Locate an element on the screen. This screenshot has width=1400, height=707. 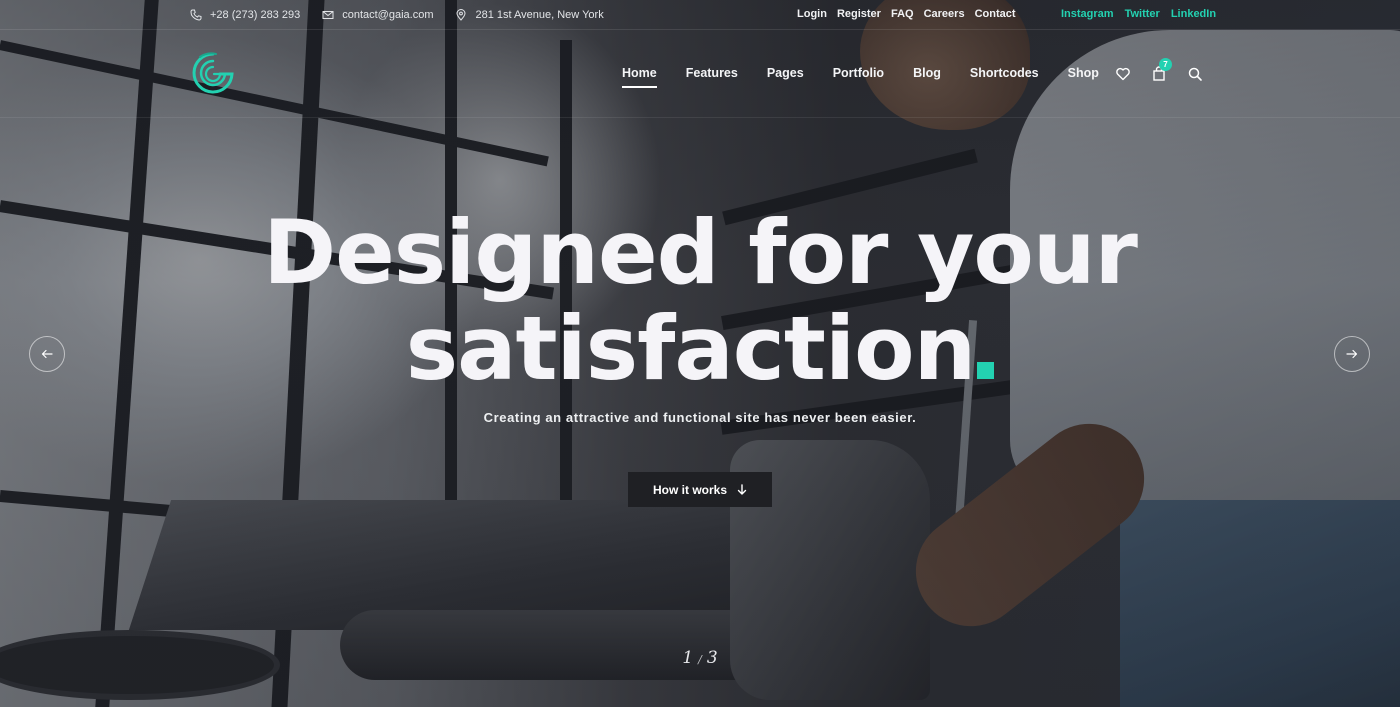
phone-info: +28 (273) 283 293 is located at coordinates (245, 15).